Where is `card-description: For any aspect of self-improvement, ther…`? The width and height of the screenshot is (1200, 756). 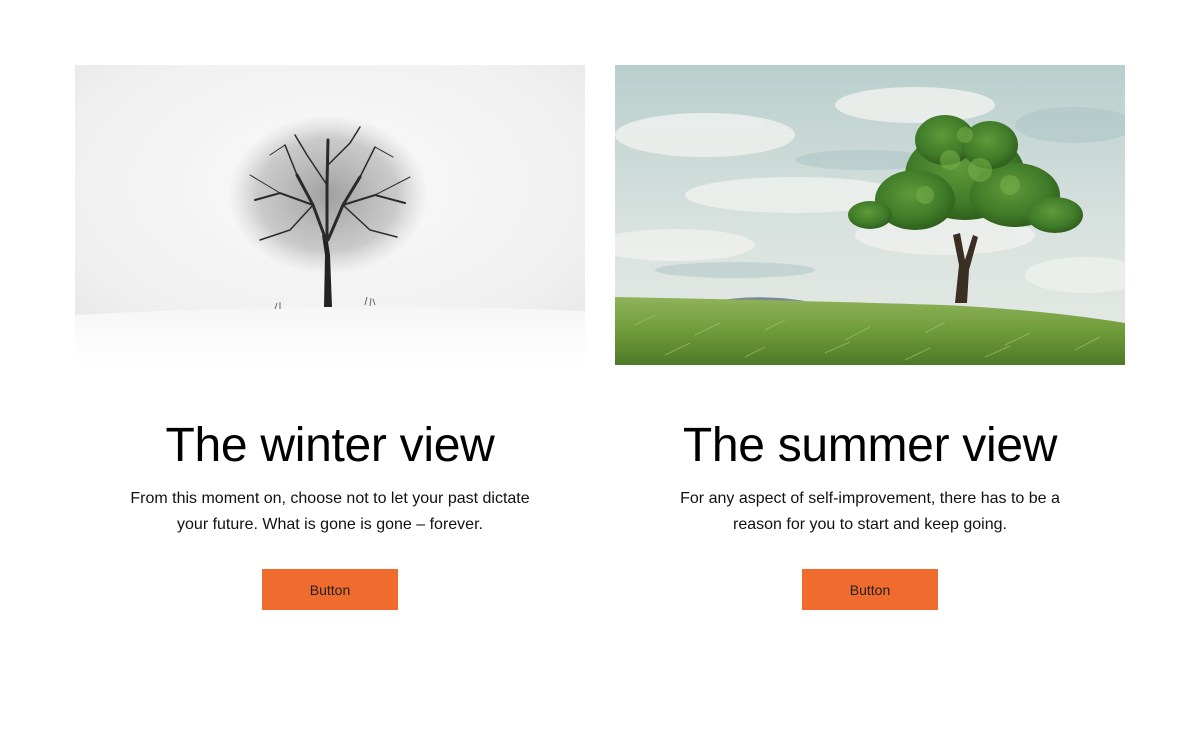 card-description: For any aspect of self-improvement, ther… is located at coordinates (870, 511).